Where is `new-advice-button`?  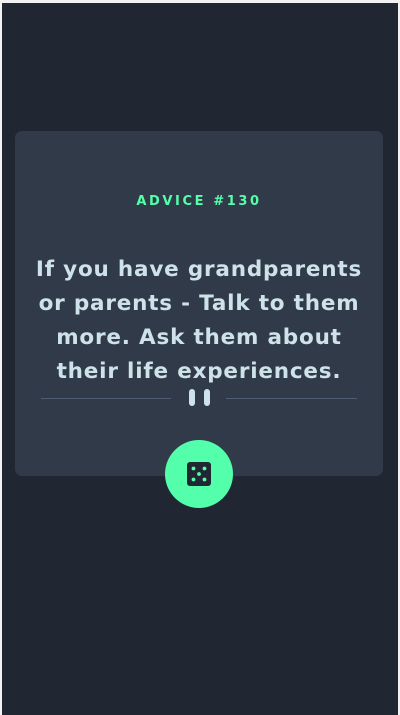
new-advice-button is located at coordinates (199, 474).